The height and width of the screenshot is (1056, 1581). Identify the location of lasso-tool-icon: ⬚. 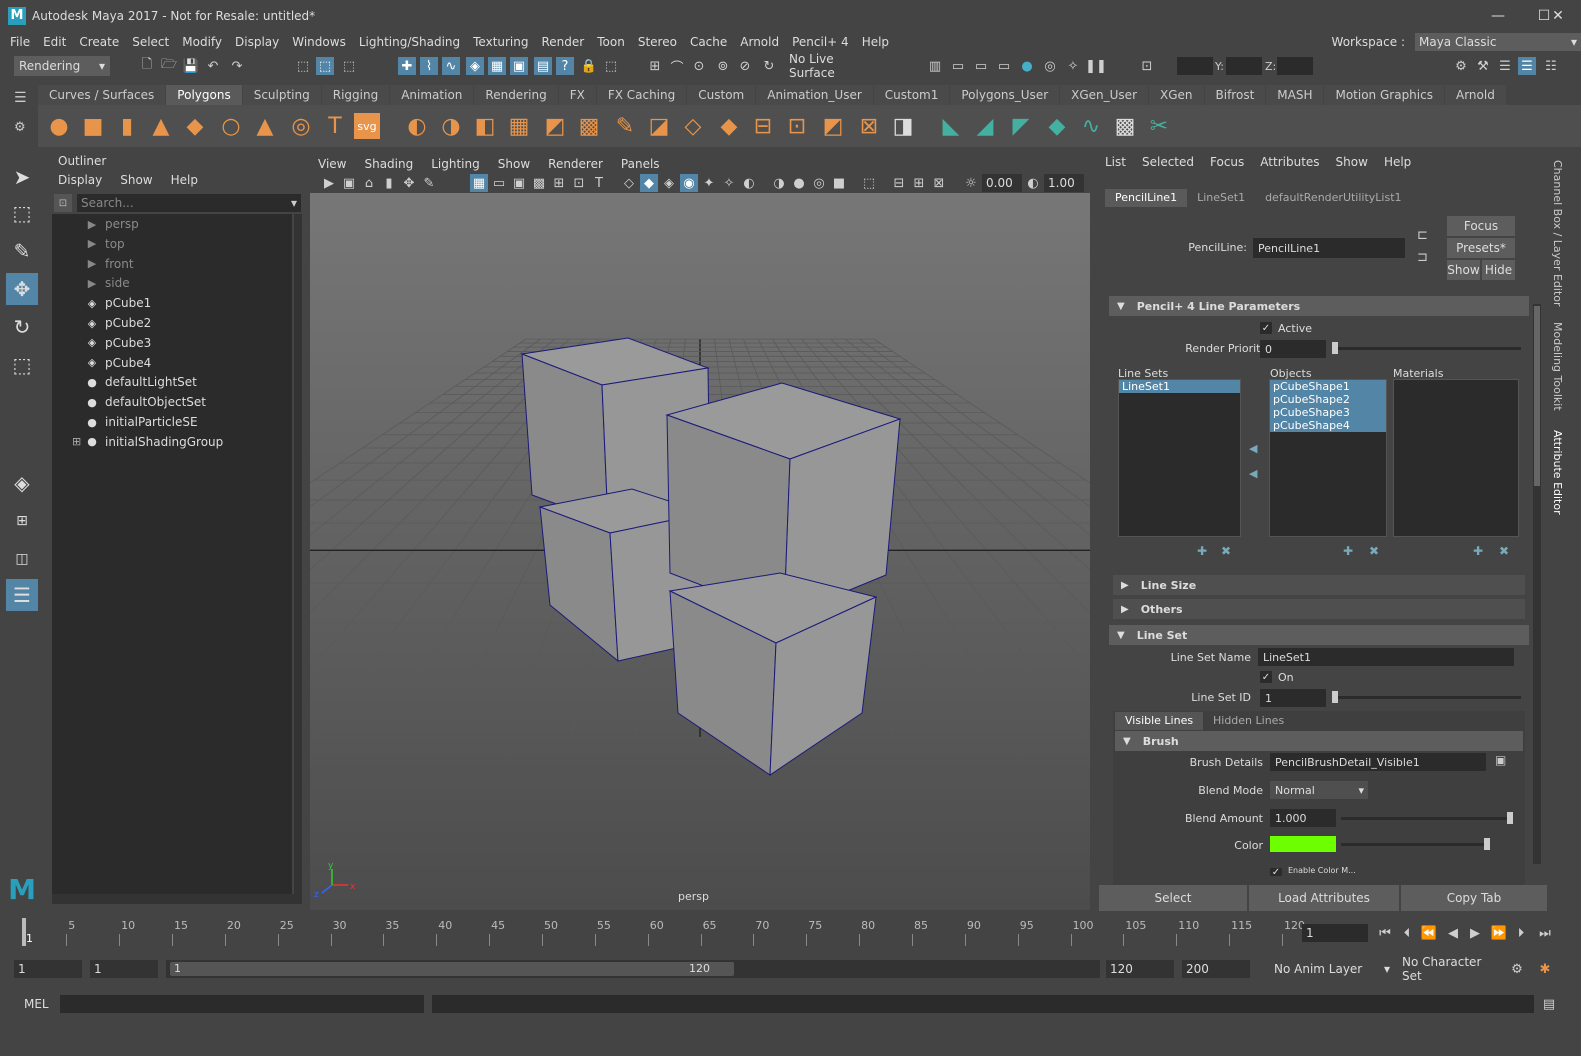
(22, 213).